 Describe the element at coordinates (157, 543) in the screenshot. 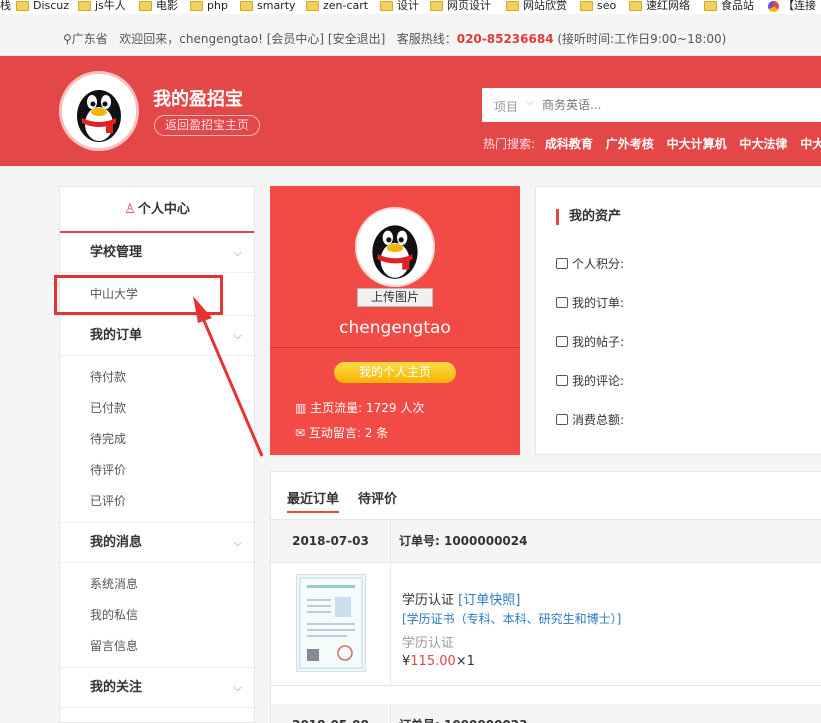

I see `sidebar-section-messages: 我的消息 ⌵` at that location.